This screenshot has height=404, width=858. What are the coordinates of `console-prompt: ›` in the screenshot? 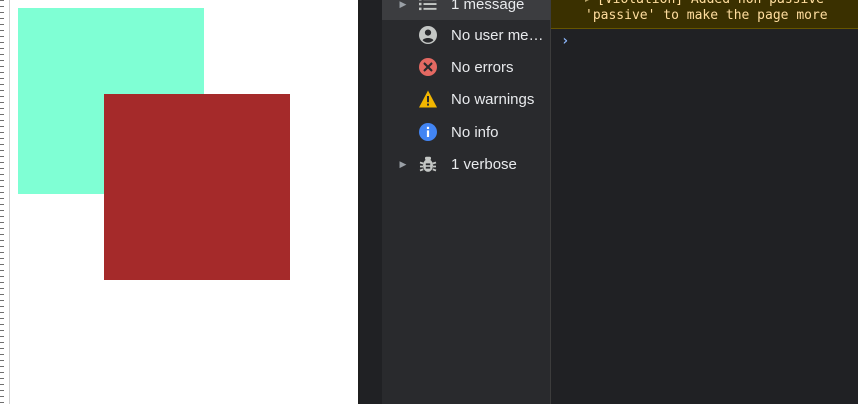 It's located at (704, 42).